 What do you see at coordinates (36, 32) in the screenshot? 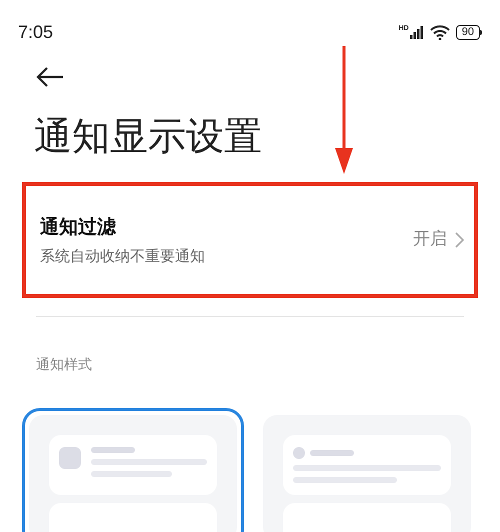
I see `status-time: 7:05` at bounding box center [36, 32].